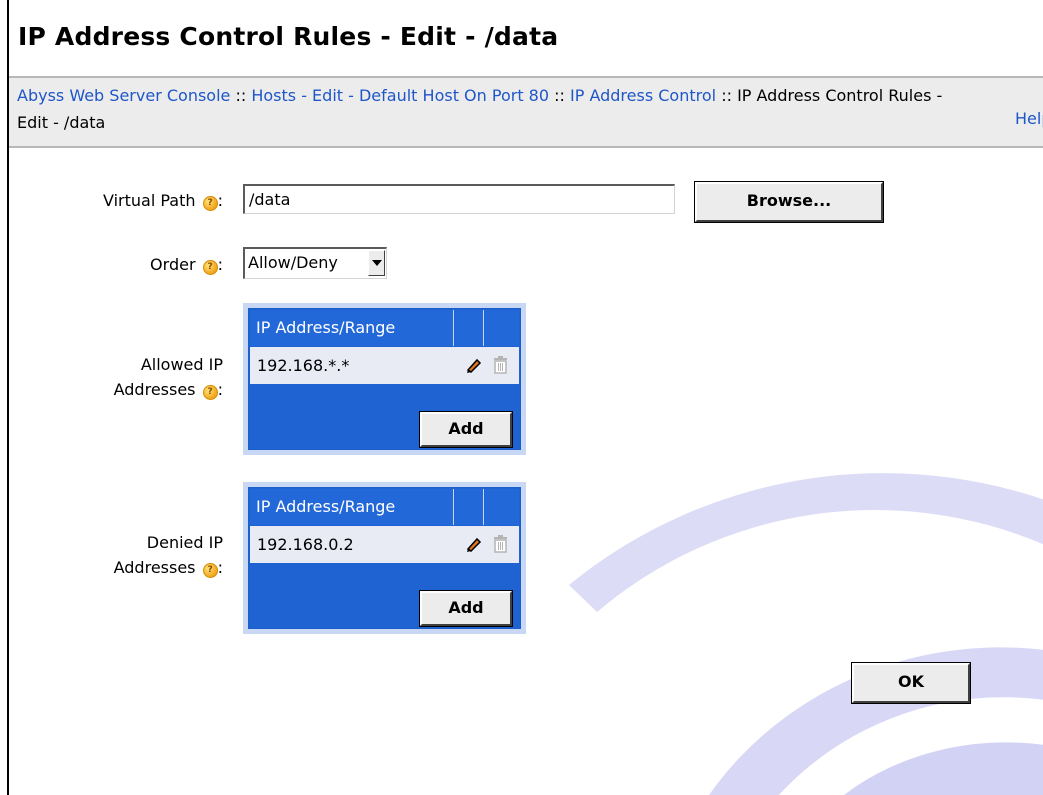  I want to click on allowed-ip-label: Allowed IP Addresses ?:, so click(168, 377).